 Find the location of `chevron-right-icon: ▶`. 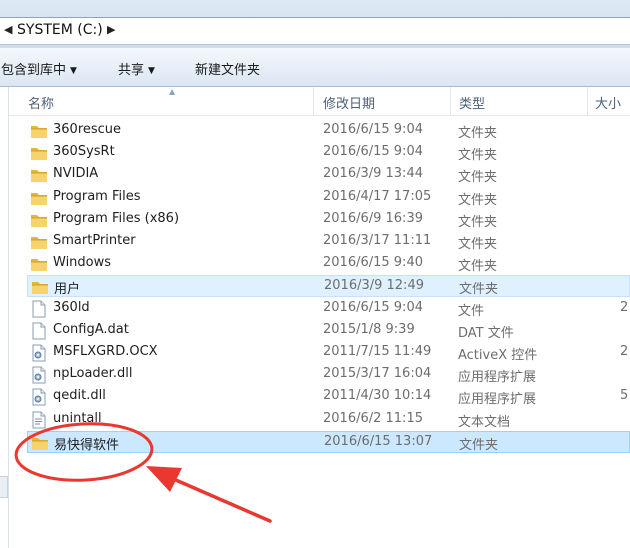

chevron-right-icon: ▶ is located at coordinates (111, 29).